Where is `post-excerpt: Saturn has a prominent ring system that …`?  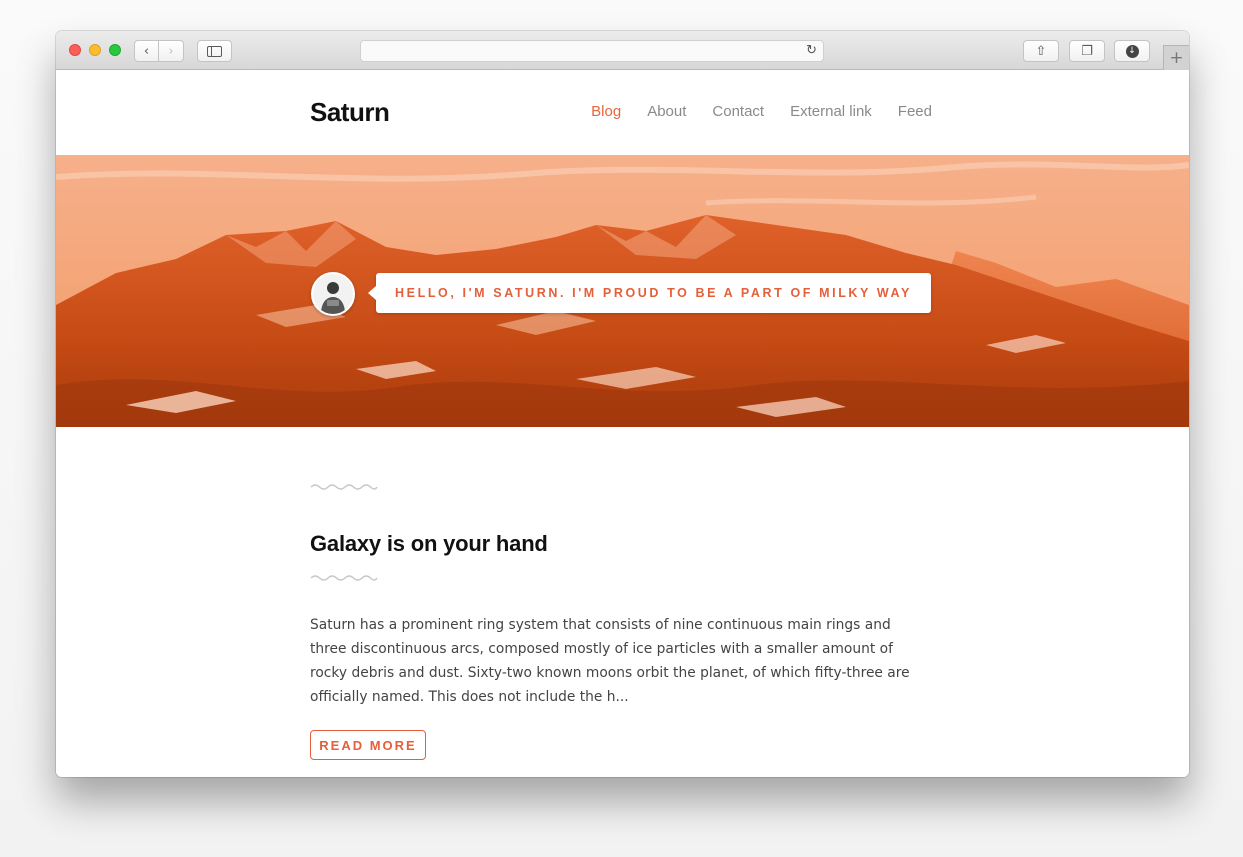
post-excerpt: Saturn has a prominent ring system that … is located at coordinates (610, 661).